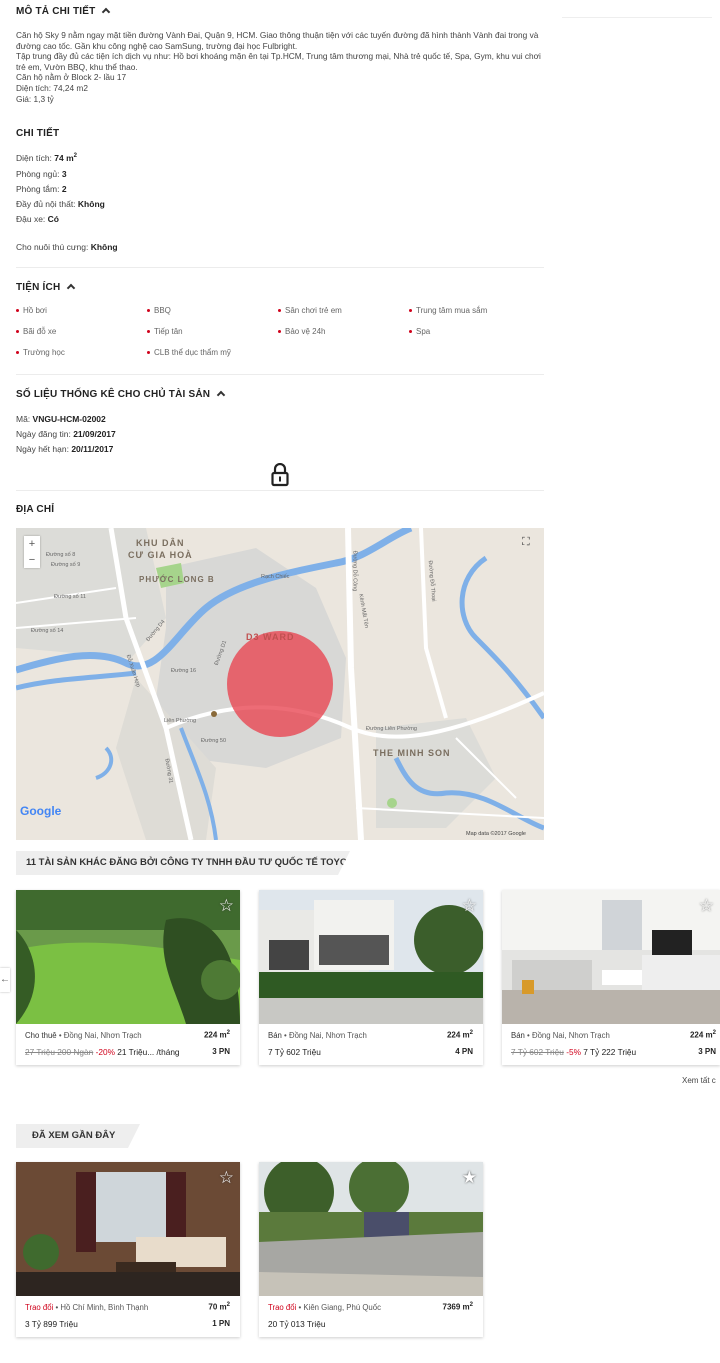  Describe the element at coordinates (419, 331) in the screenshot. I see `amenity-item: Spa` at that location.